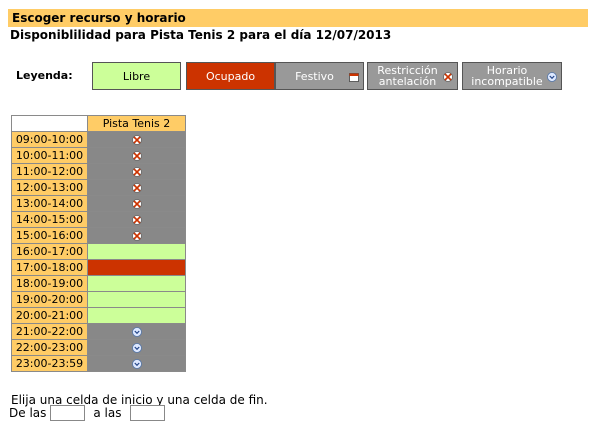  I want to click on table-row: 16:00-17:00, so click(98, 251).